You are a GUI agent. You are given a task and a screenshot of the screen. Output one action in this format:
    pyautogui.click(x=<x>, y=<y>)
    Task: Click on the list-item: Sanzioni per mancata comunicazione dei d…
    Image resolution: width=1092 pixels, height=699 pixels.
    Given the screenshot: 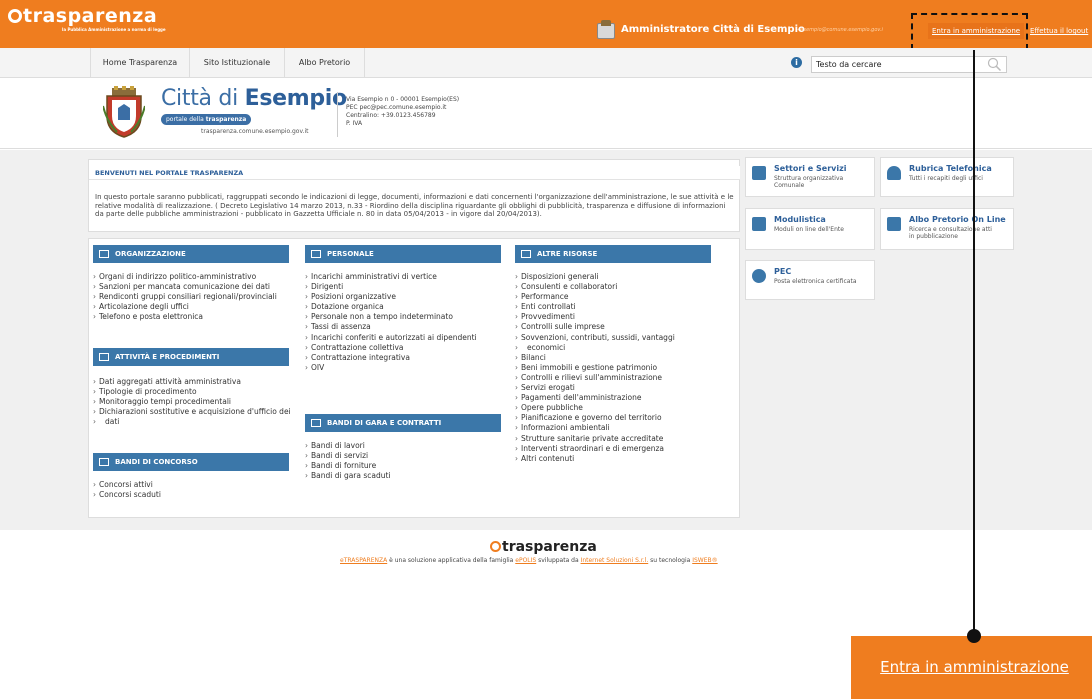 What is the action you would take?
    pyautogui.click(x=193, y=287)
    